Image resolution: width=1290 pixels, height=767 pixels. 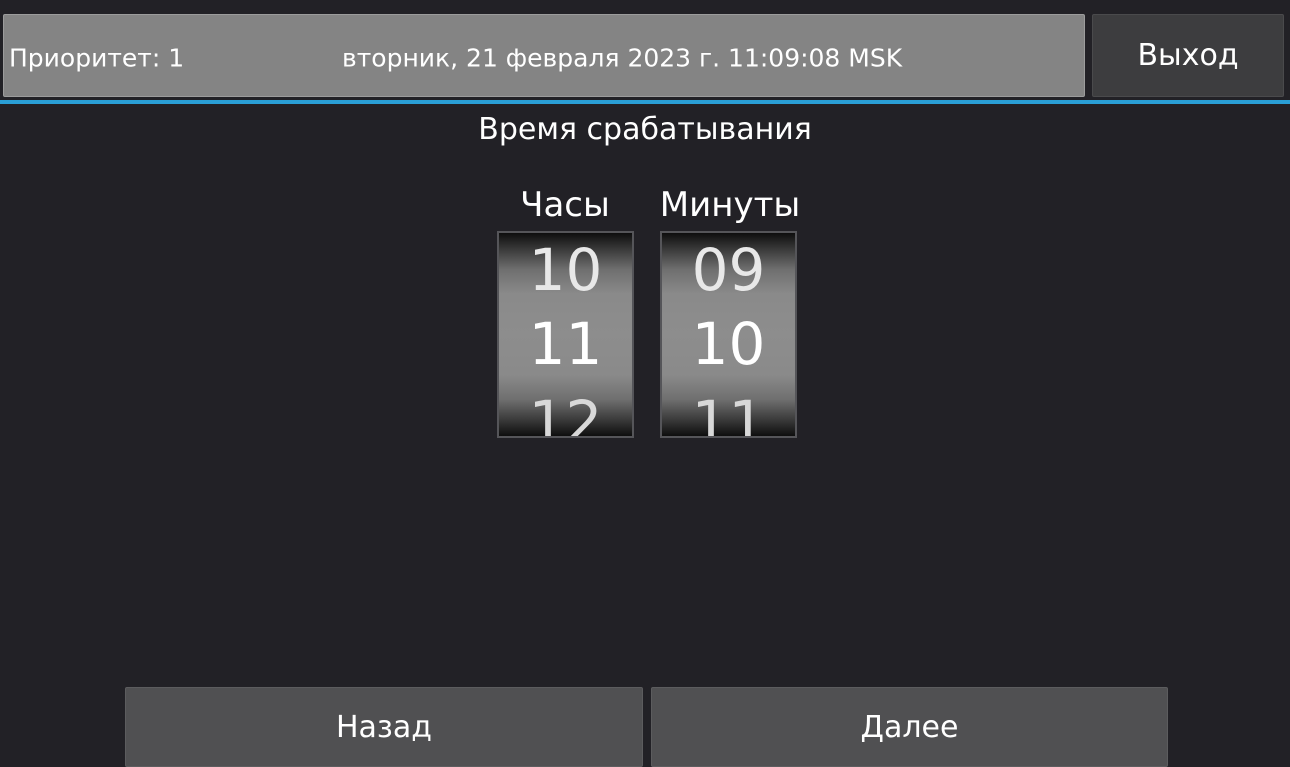 What do you see at coordinates (645, 129) in the screenshot?
I see `page-title: Время срабатывания` at bounding box center [645, 129].